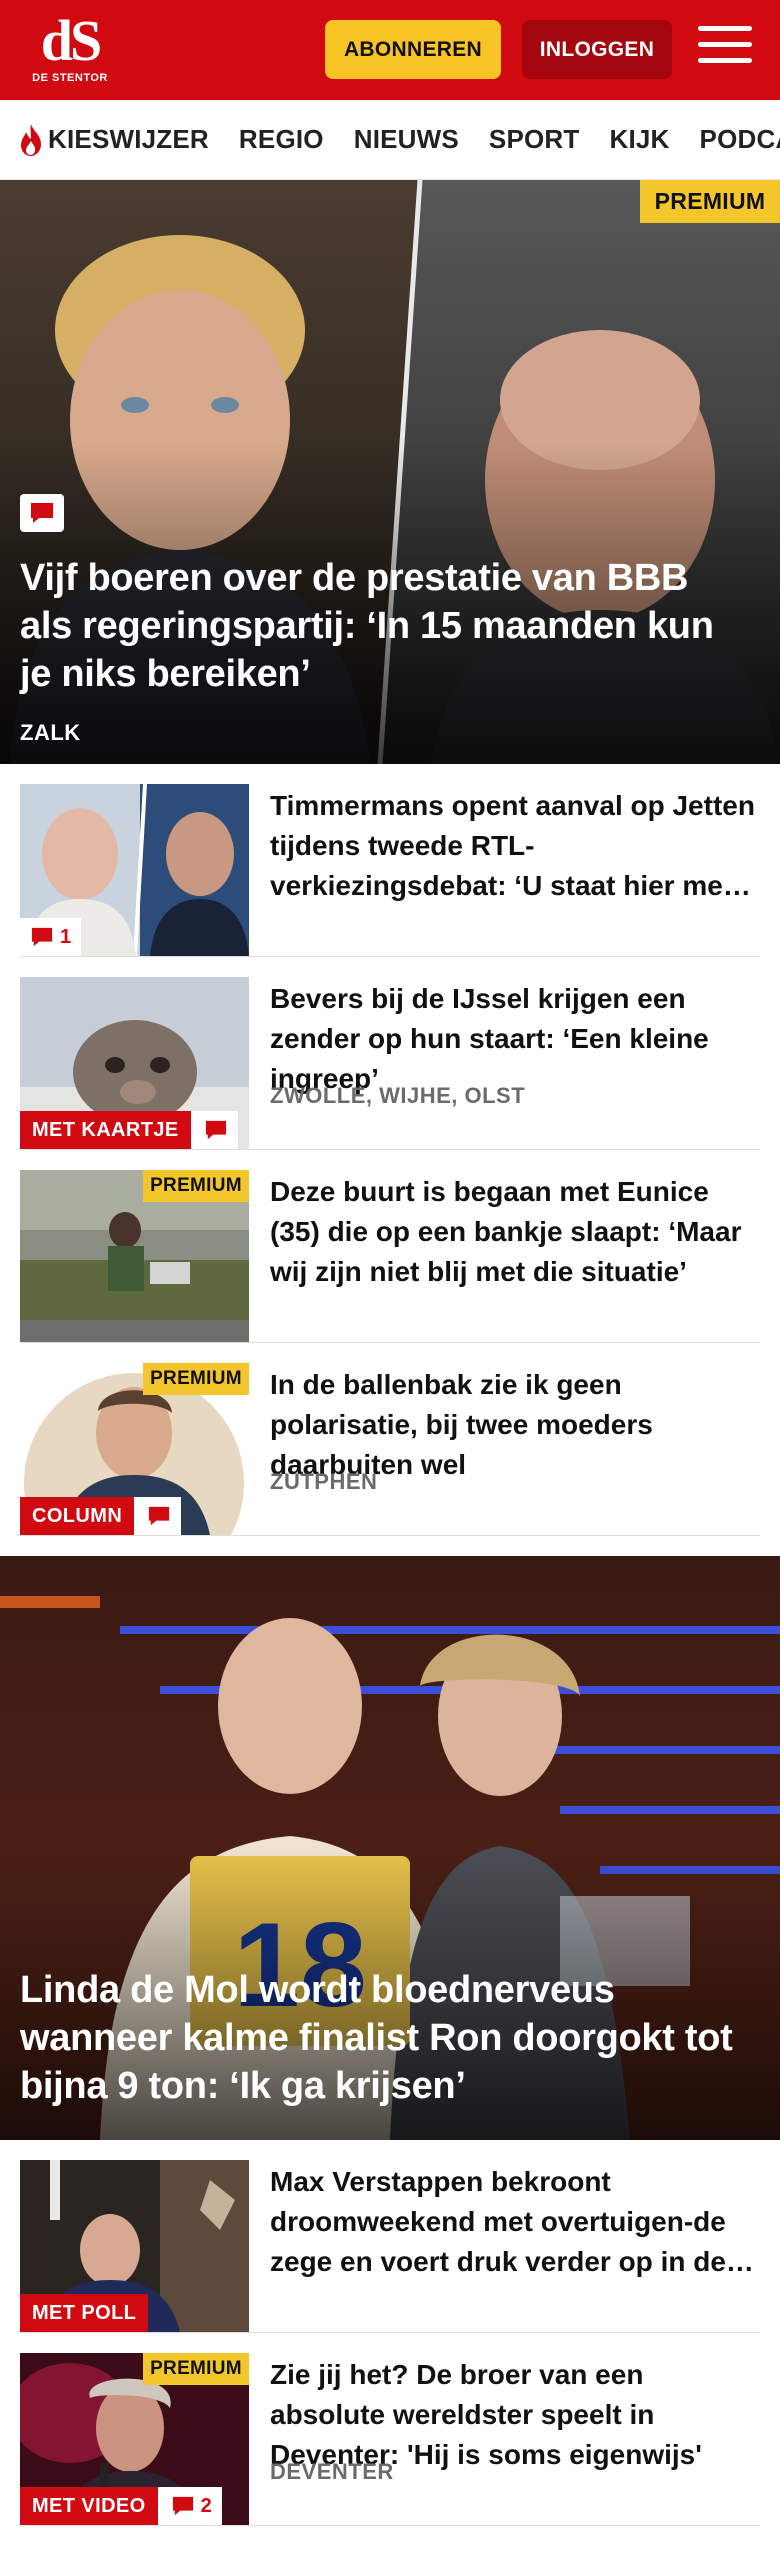 The height and width of the screenshot is (2560, 780). I want to click on hero-location: ZALK, so click(50, 732).